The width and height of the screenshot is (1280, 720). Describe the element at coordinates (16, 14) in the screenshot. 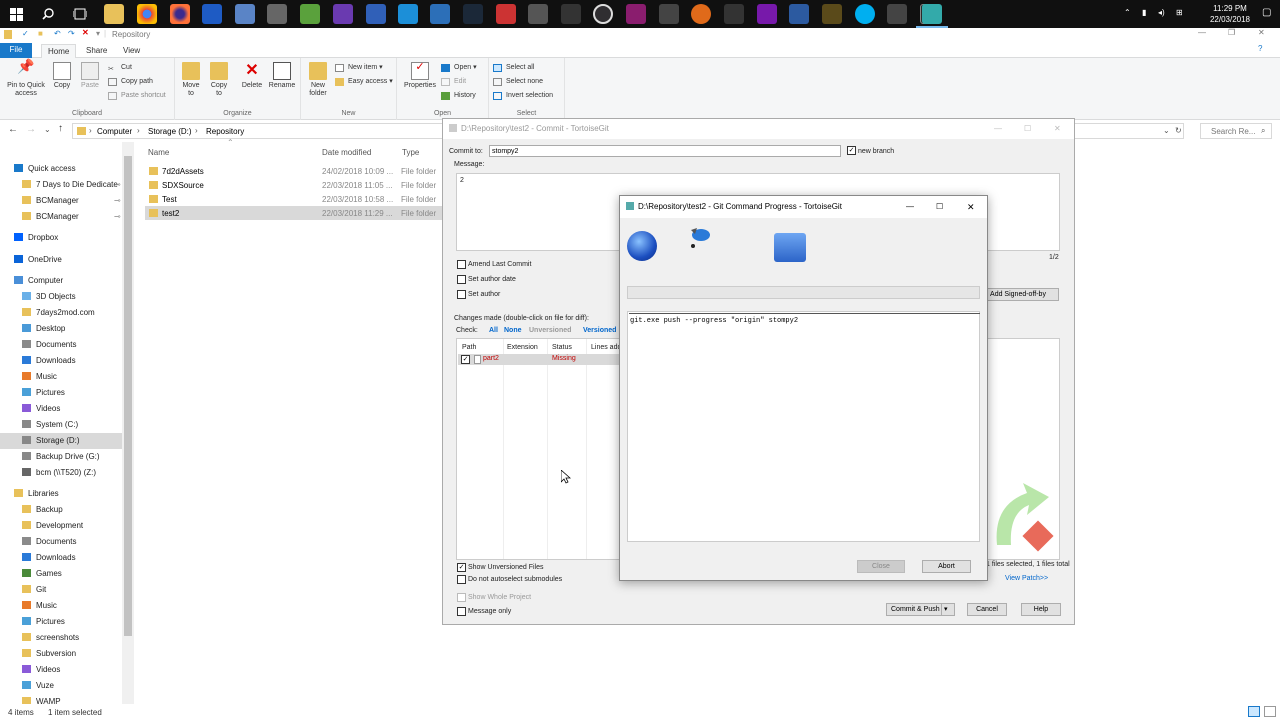

I see `windows-start-icon` at that location.